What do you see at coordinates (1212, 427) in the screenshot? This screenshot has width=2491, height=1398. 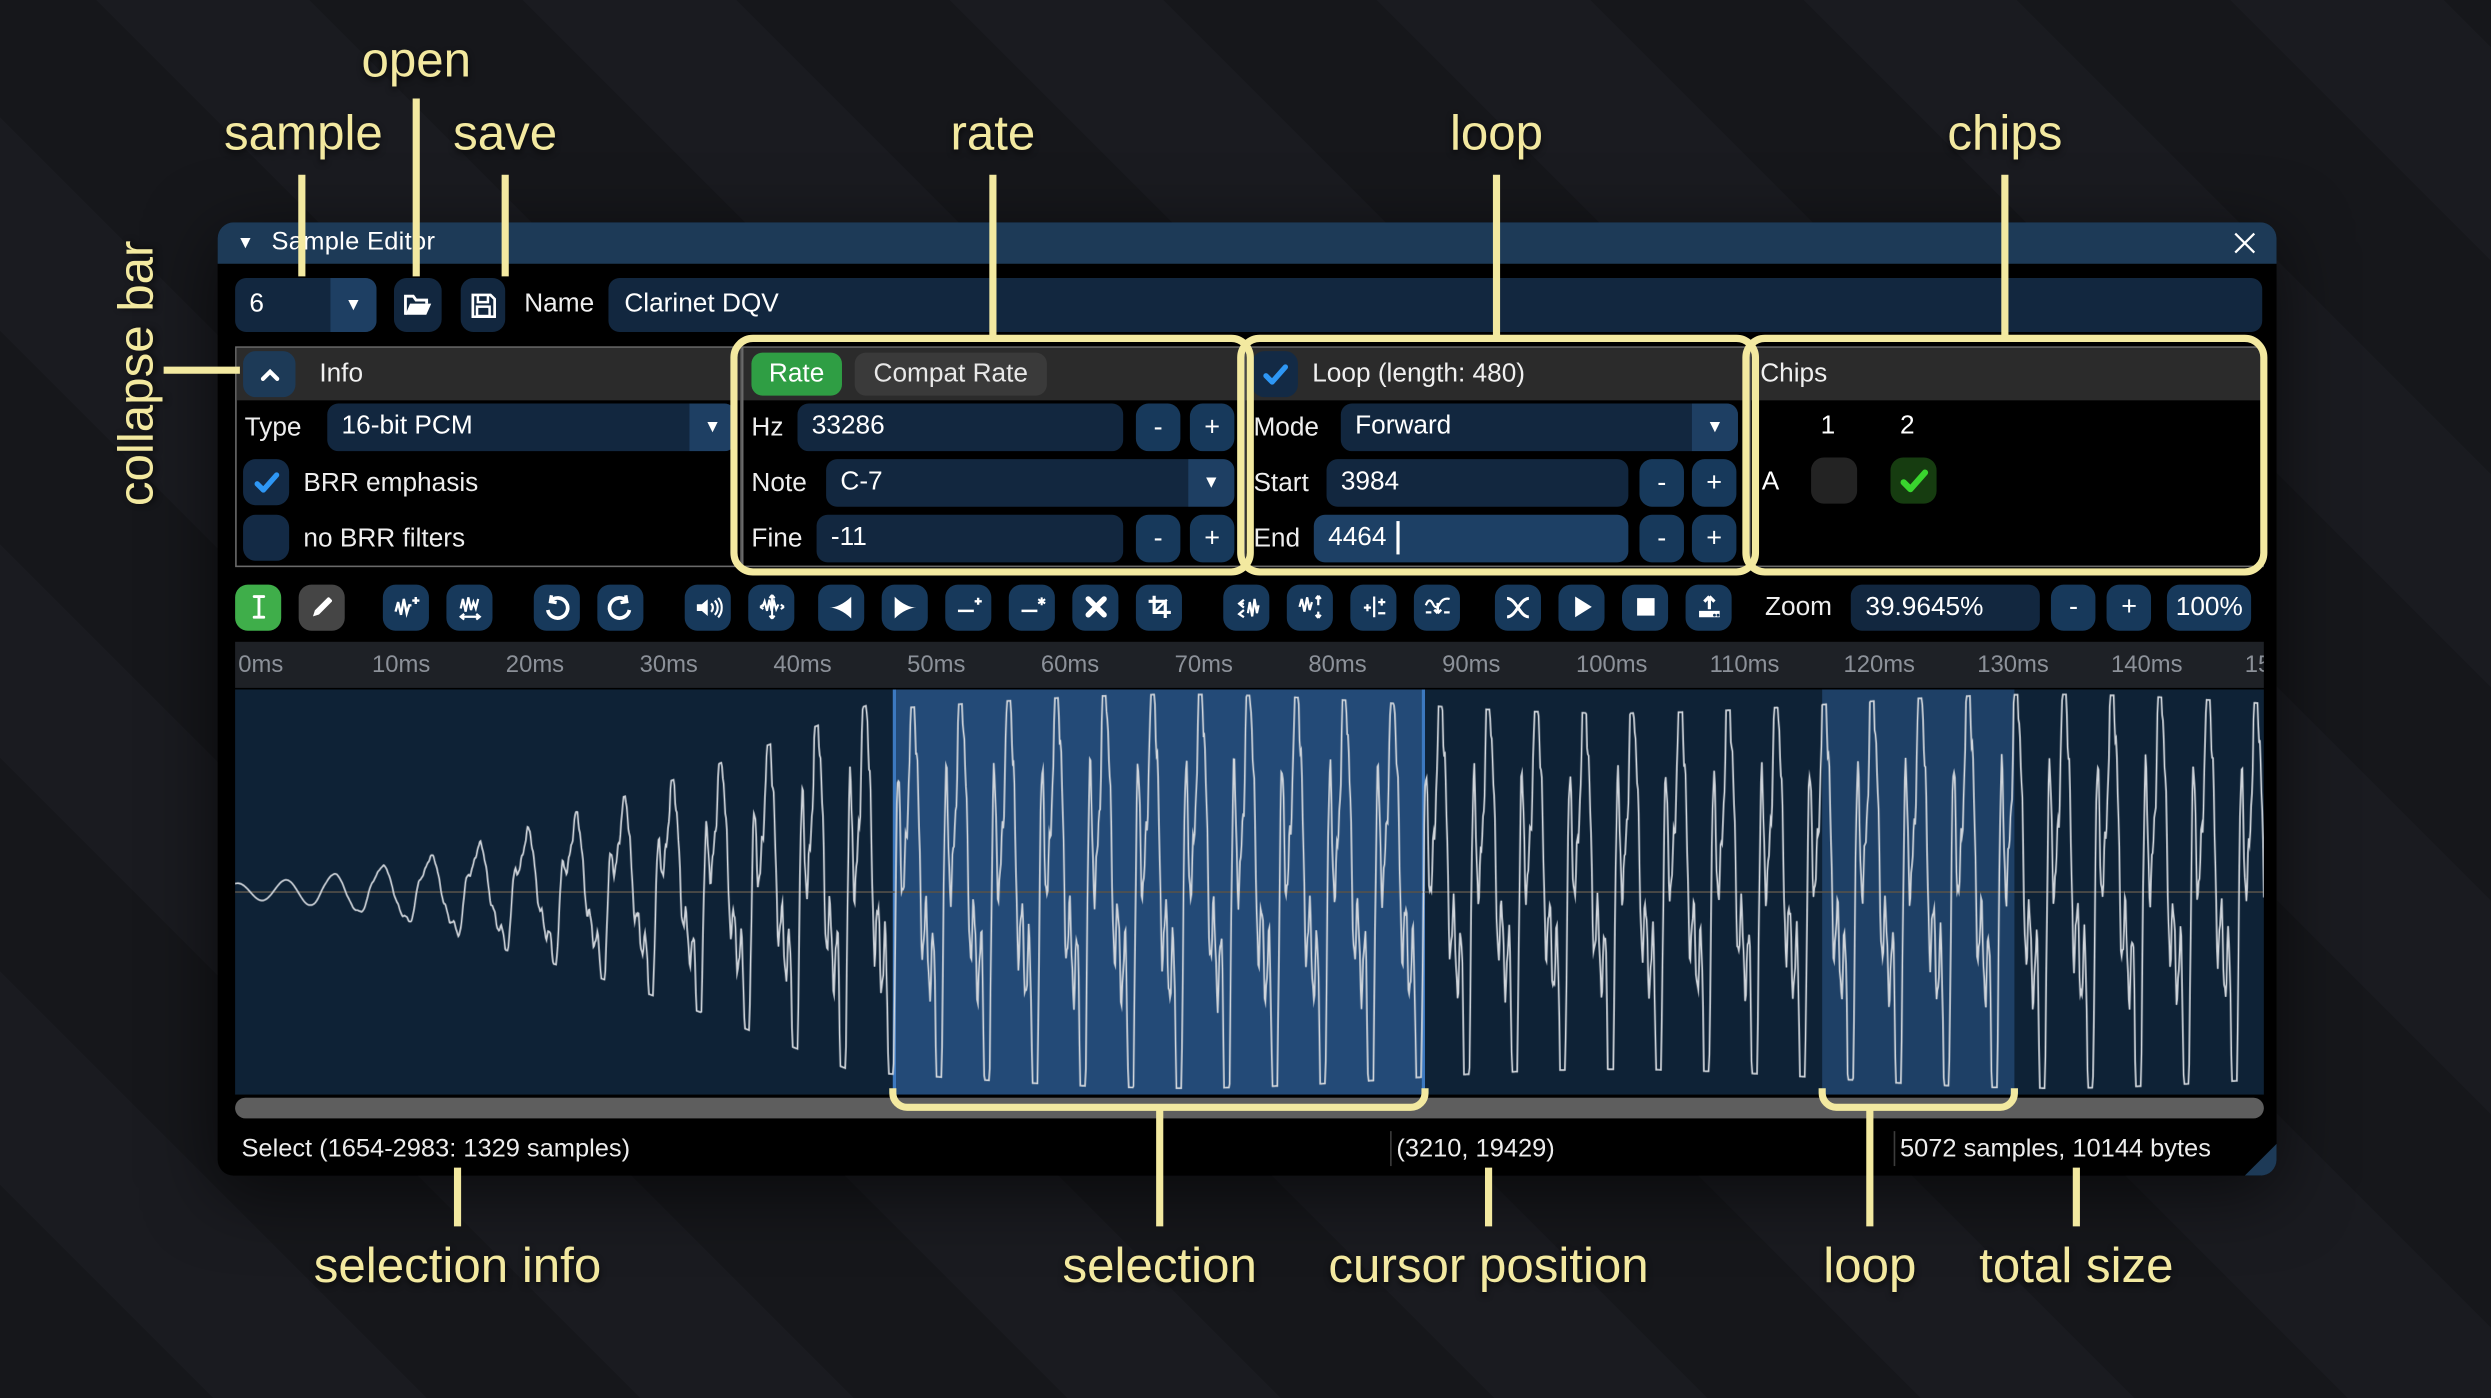 I see `hz-increment-button: +` at bounding box center [1212, 427].